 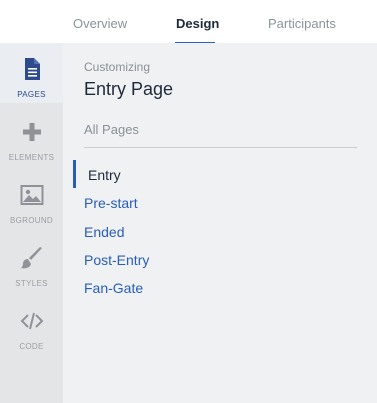 What do you see at coordinates (31, 220) in the screenshot?
I see `rail-label-background: BGROUND` at bounding box center [31, 220].